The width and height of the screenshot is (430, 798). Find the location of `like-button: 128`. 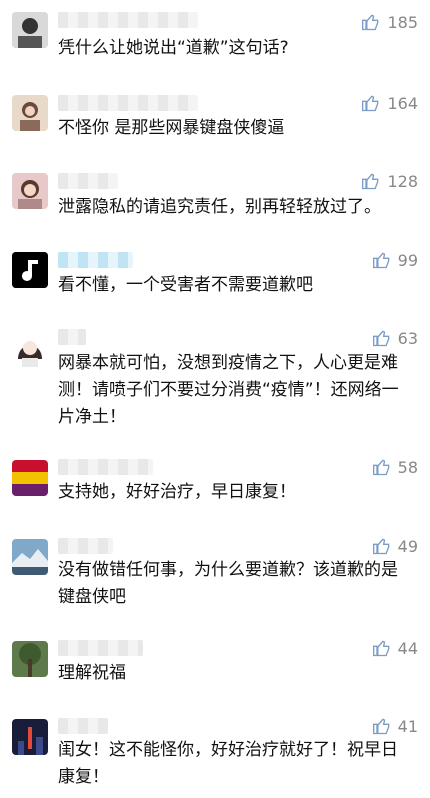

like-button: 128 is located at coordinates (389, 181).